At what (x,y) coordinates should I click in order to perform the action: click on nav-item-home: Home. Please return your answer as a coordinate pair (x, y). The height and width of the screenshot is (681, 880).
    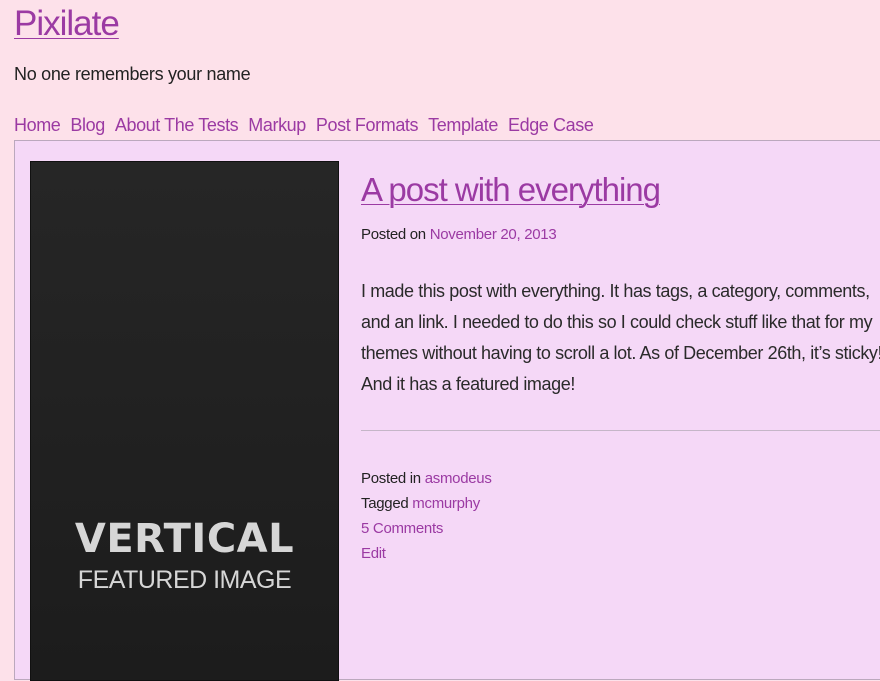
    Looking at the image, I should click on (37, 125).